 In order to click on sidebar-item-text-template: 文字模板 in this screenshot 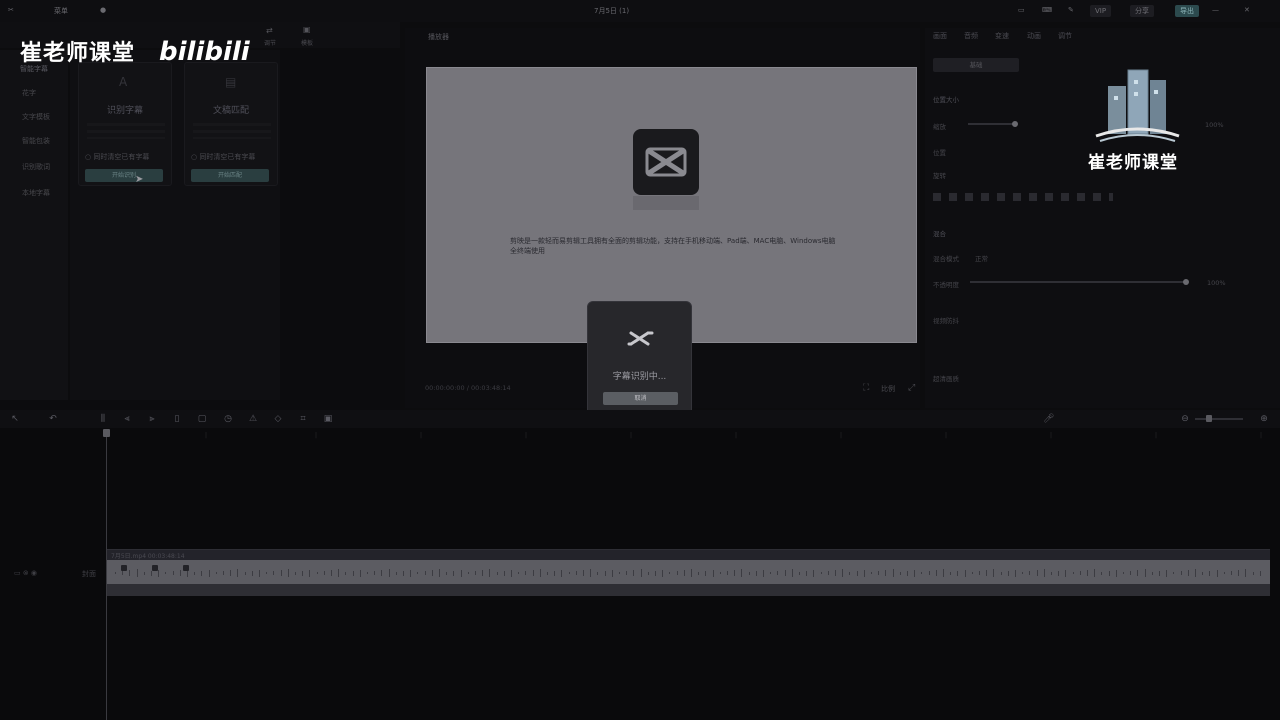, I will do `click(36, 117)`.